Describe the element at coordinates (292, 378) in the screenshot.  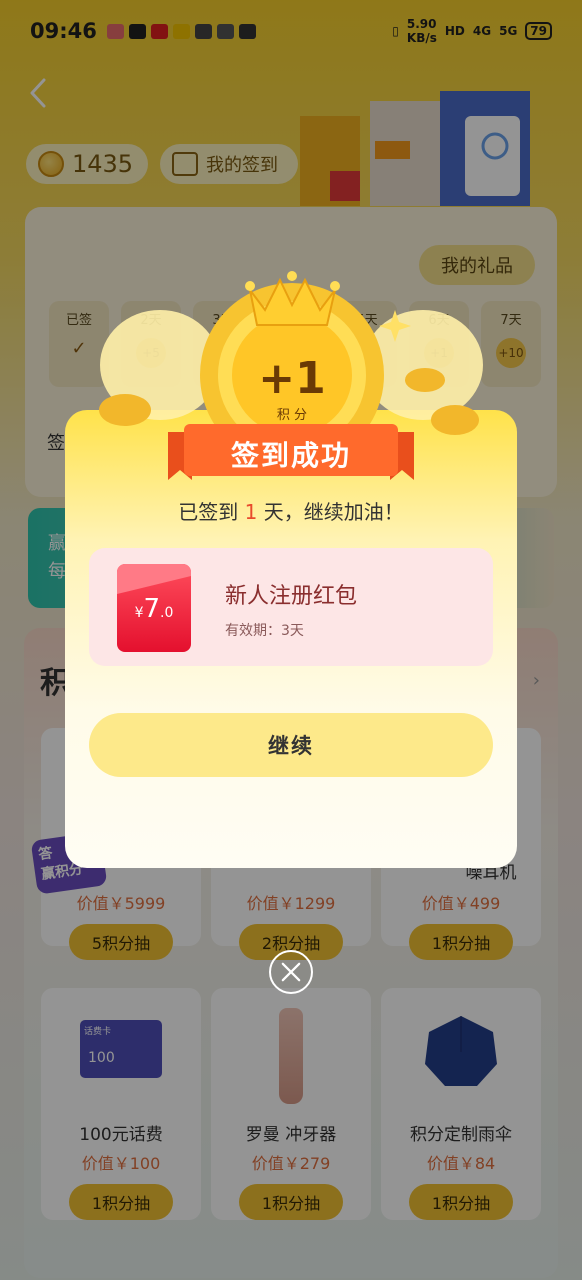
I see `points-gained: +1` at that location.